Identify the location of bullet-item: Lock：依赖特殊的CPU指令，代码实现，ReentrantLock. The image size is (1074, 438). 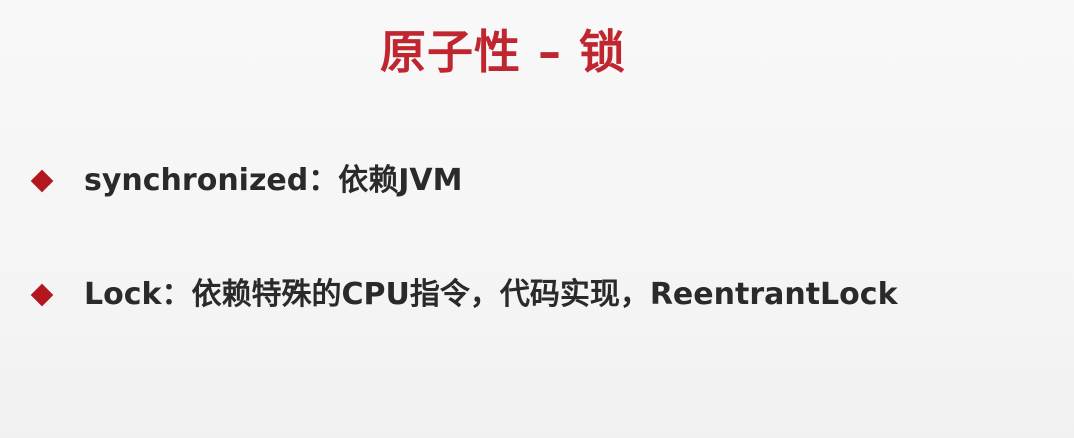
(464, 295).